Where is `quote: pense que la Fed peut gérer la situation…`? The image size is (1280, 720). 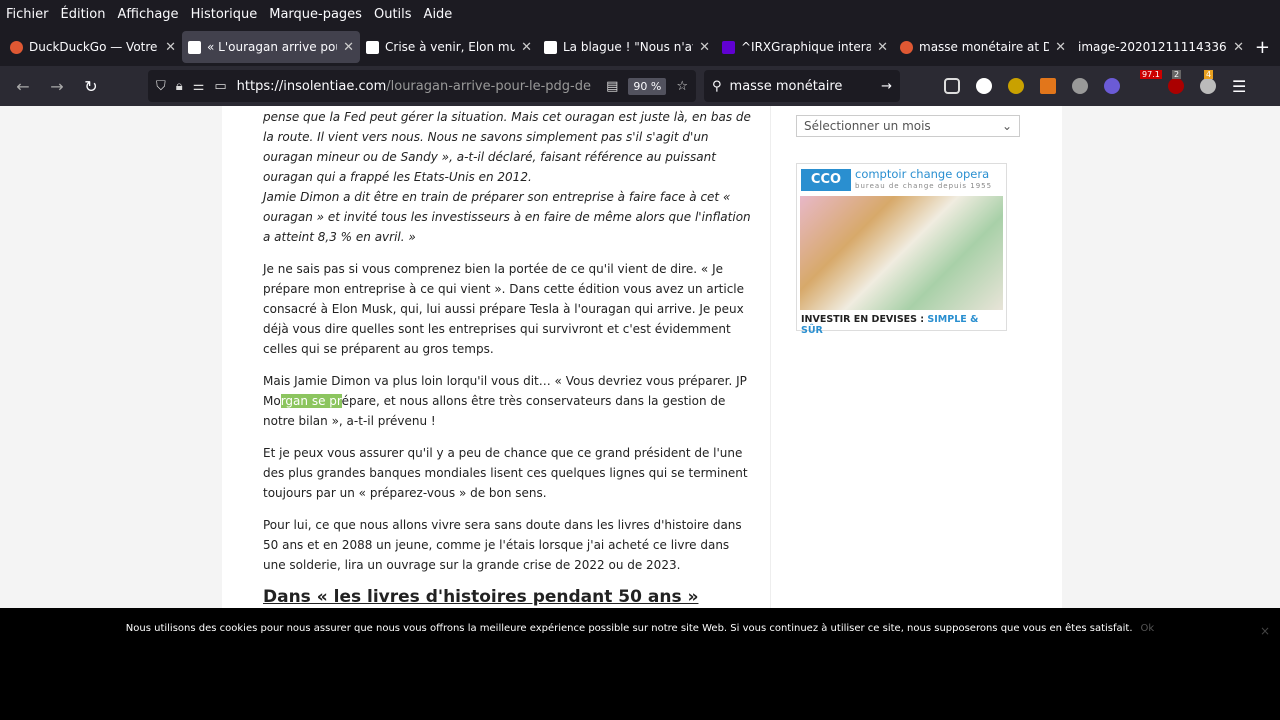 quote: pense que la Fed peut gérer la situation… is located at coordinates (507, 147).